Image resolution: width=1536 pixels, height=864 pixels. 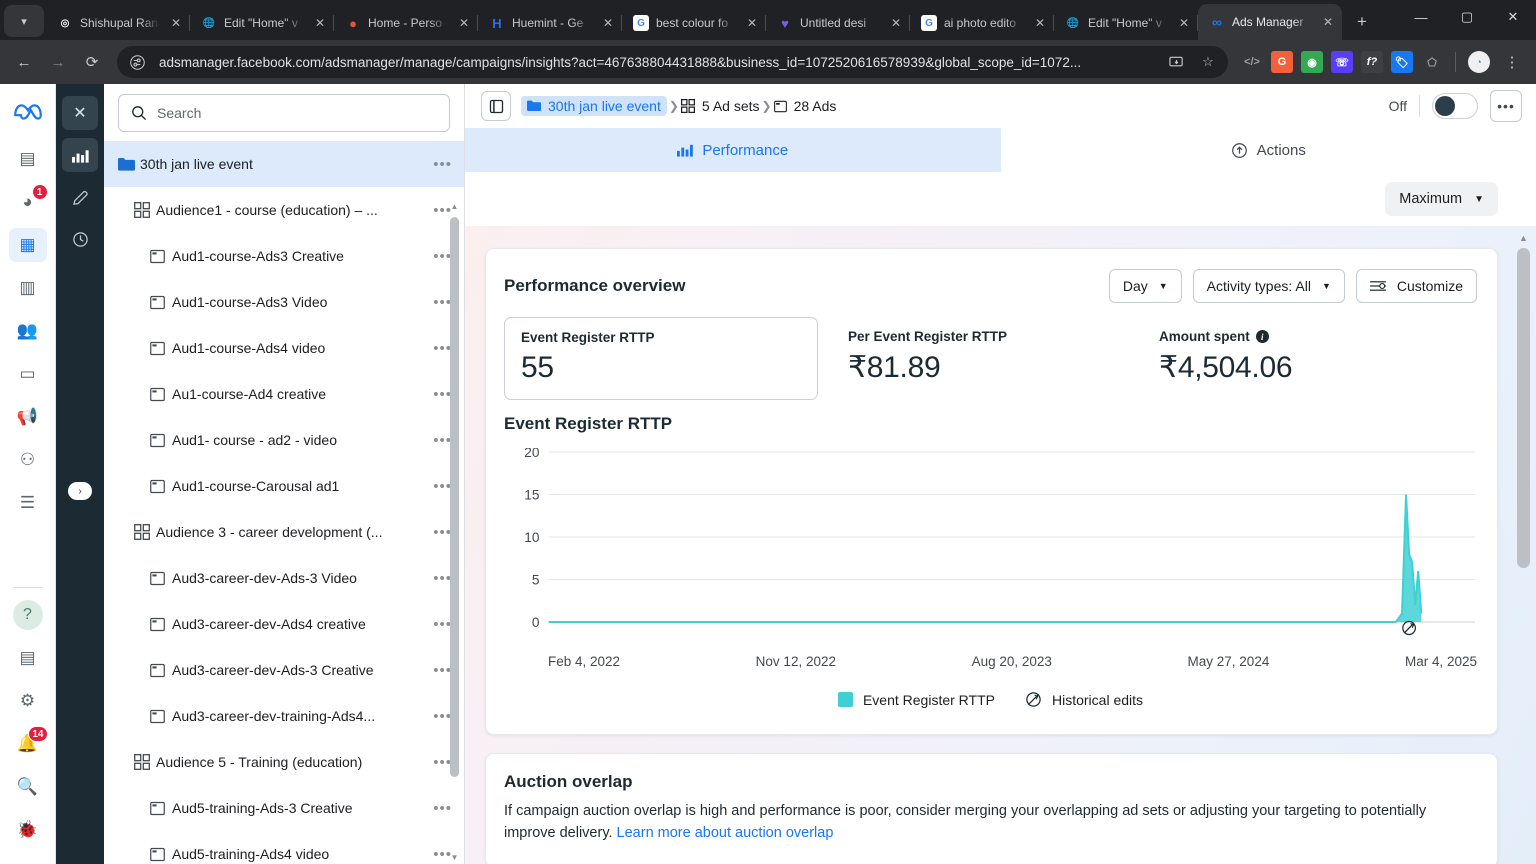 I want to click on breadcrumb-item: 5 Ad sets, so click(x=720, y=106).